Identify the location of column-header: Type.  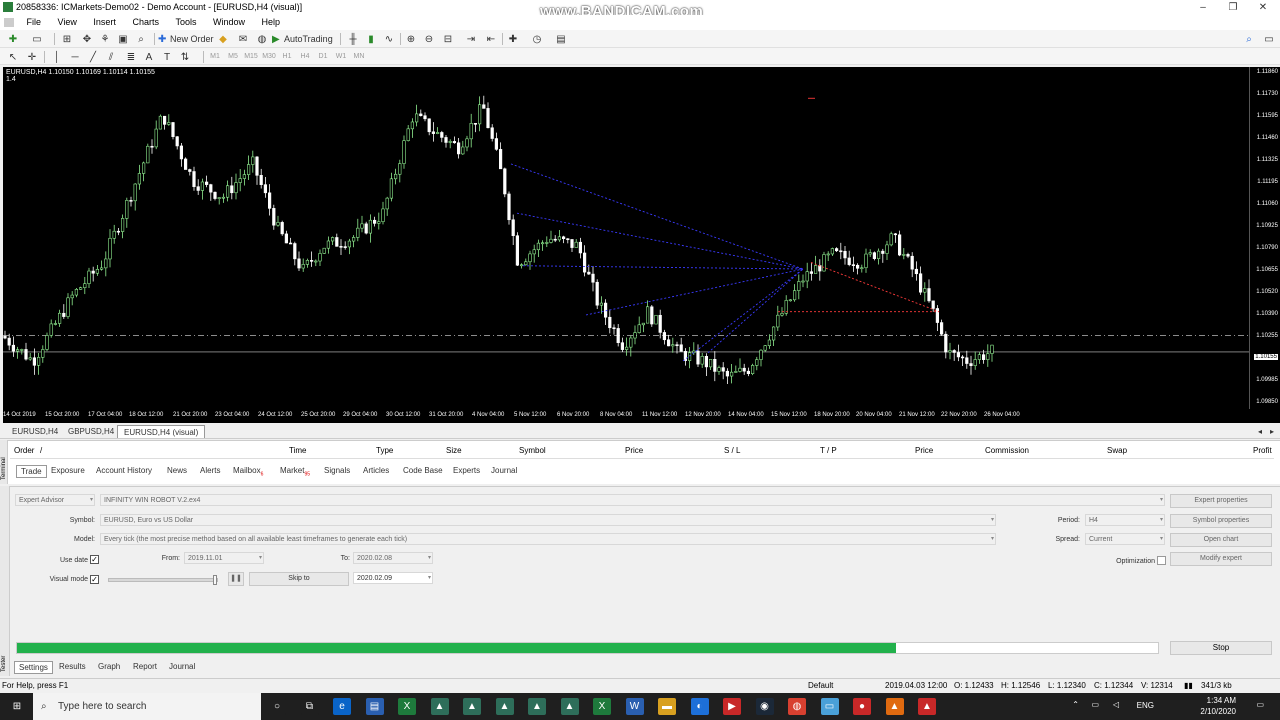
(384, 450).